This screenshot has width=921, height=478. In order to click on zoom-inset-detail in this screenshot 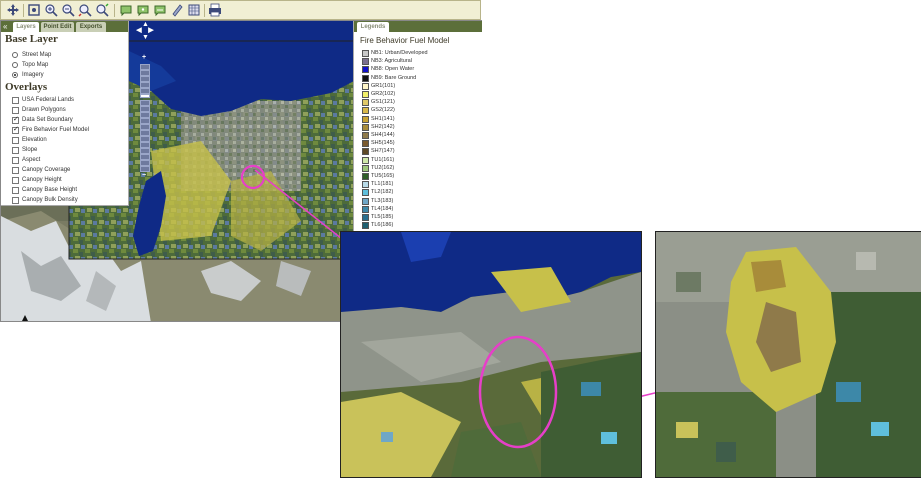, I will do `click(788, 354)`.